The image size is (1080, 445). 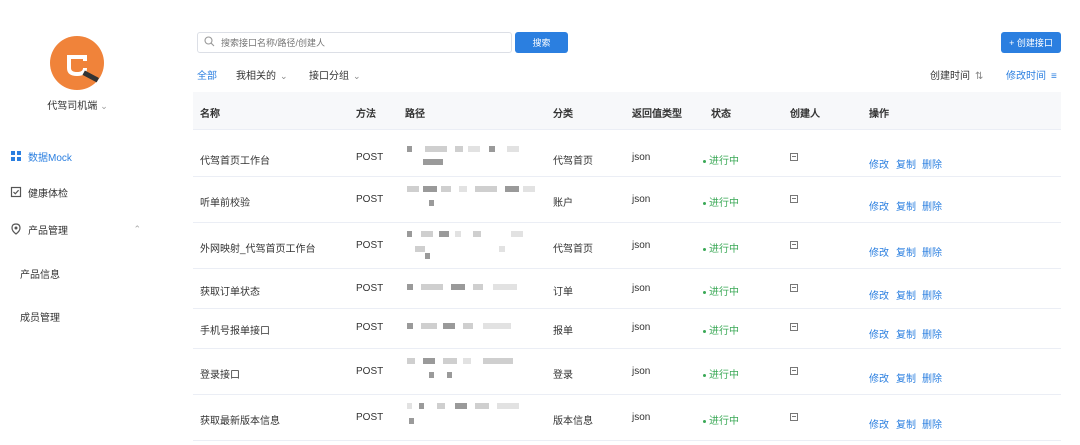 I want to click on sort-label: 创建时间, so click(x=950, y=76).